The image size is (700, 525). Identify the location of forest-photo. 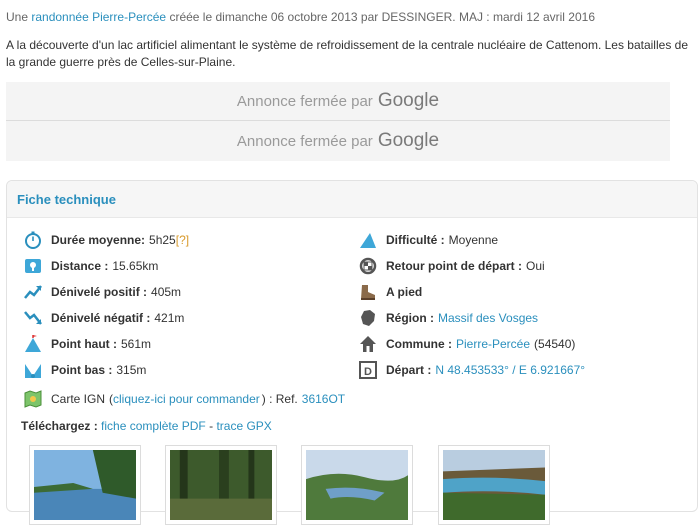
(221, 485).